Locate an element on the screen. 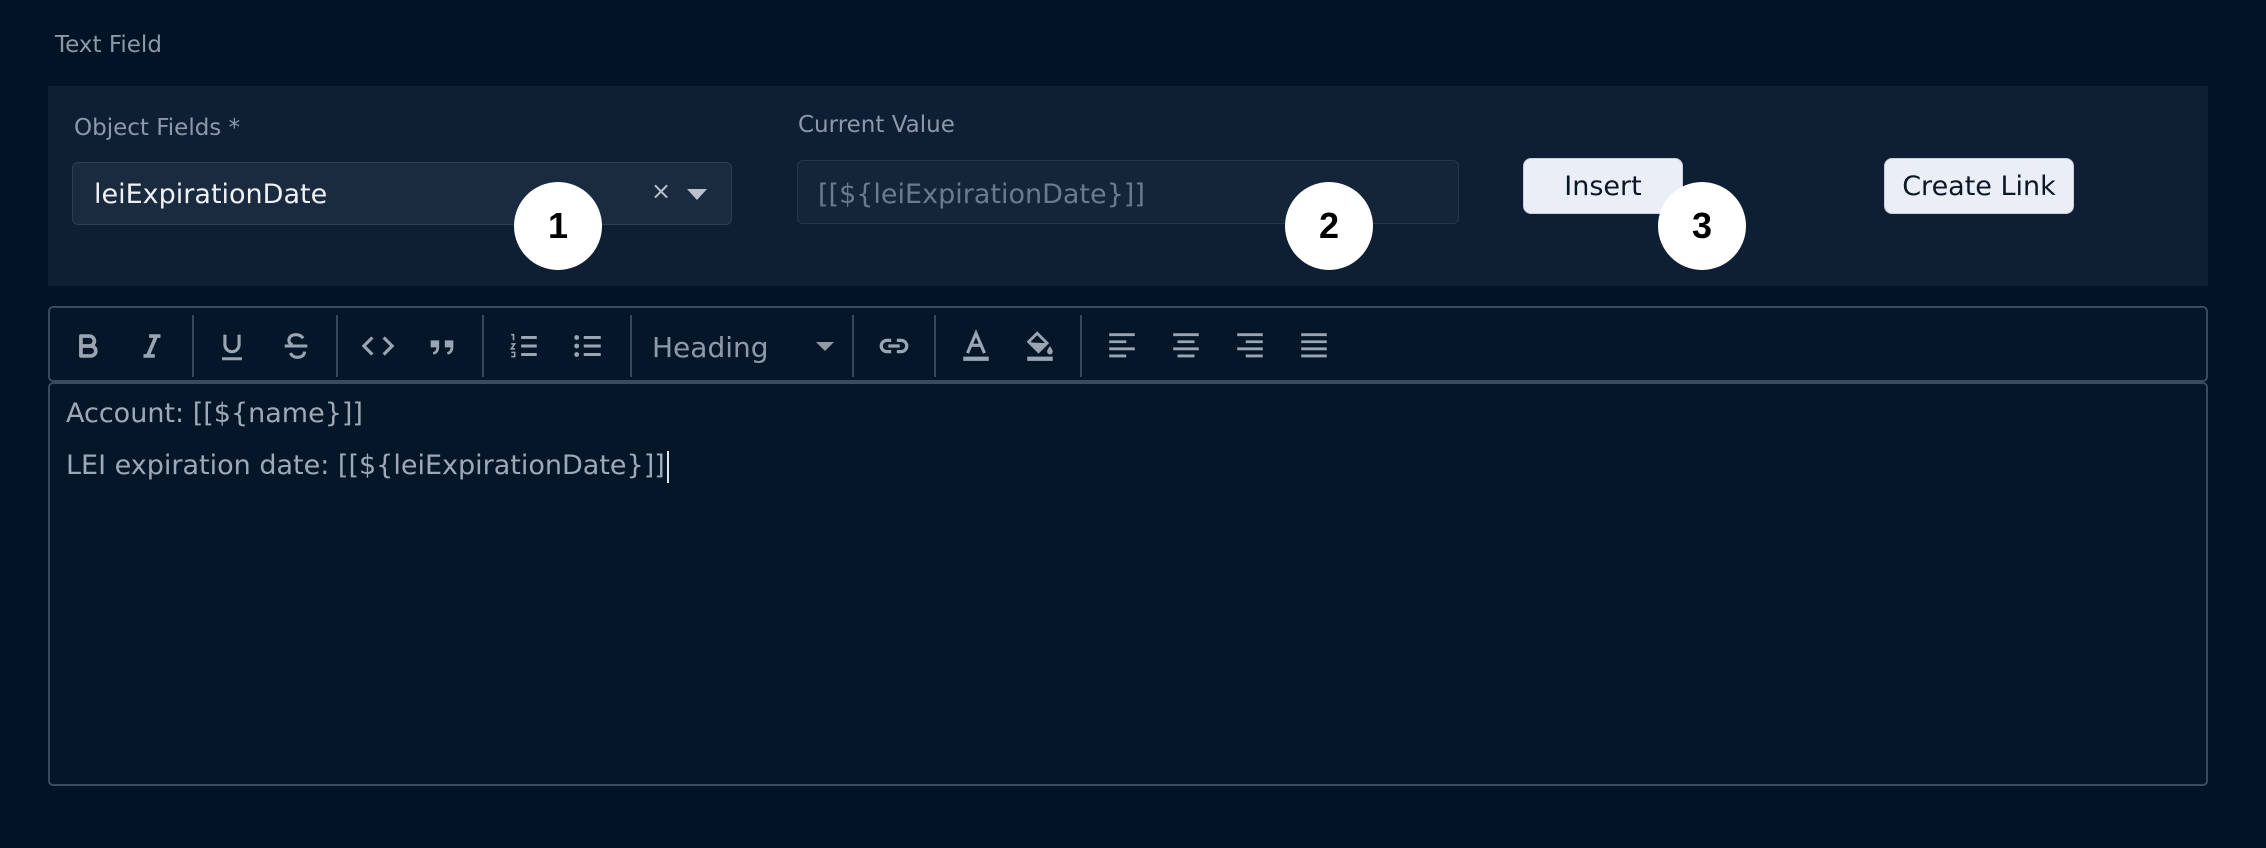  insert-button: Insert is located at coordinates (1603, 186).